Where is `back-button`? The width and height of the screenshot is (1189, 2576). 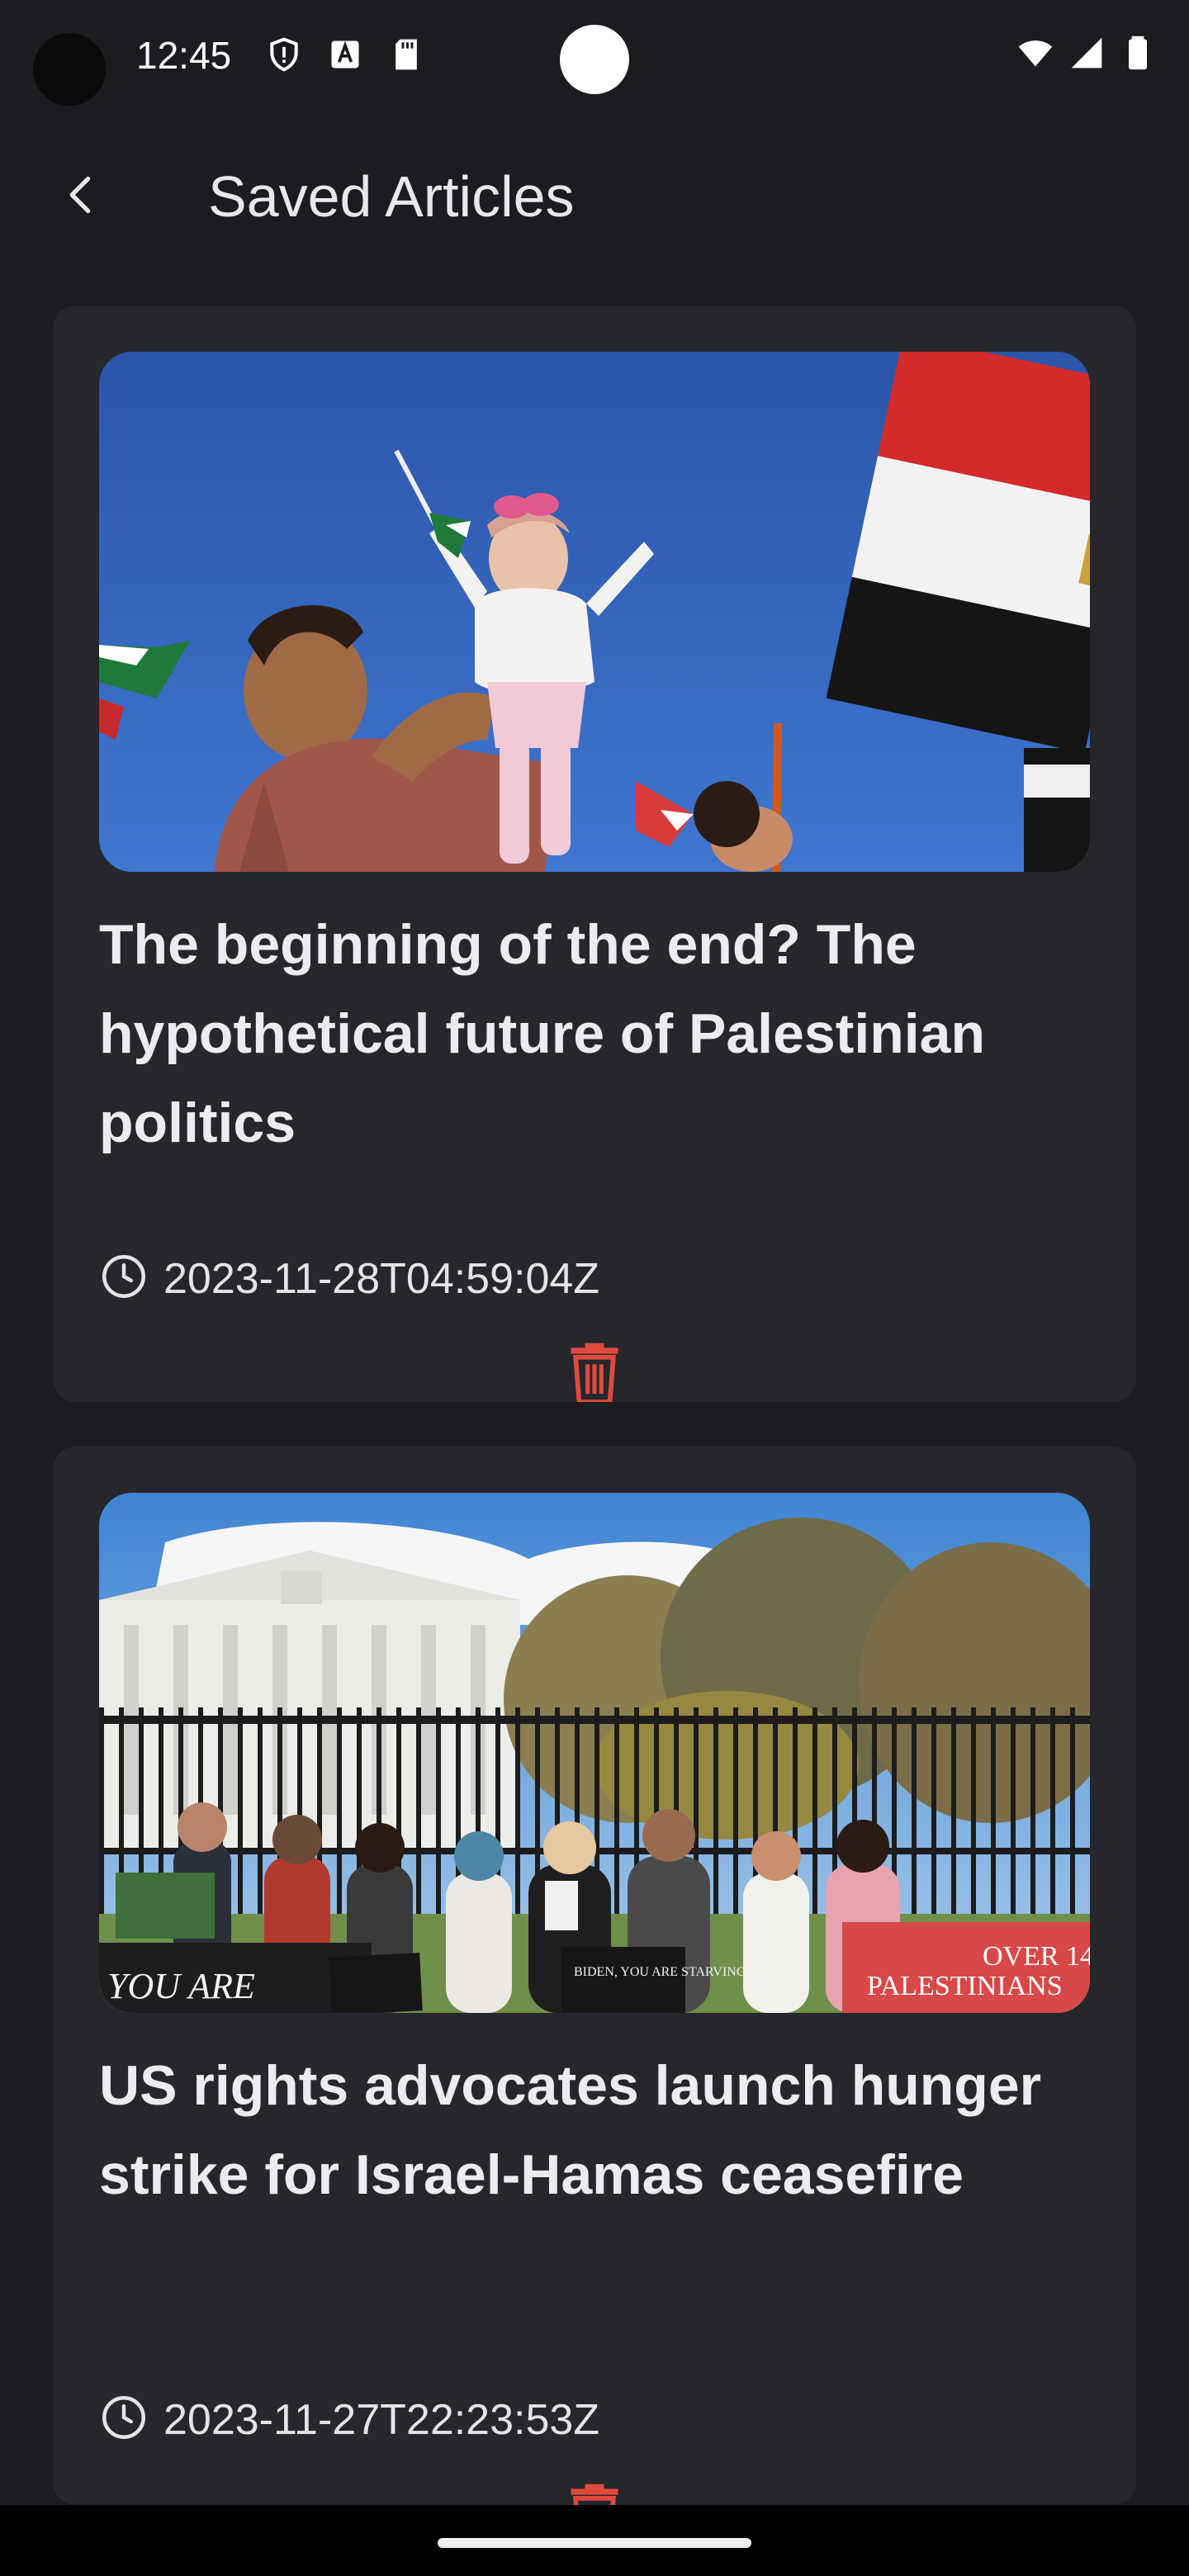 back-button is located at coordinates (81, 196).